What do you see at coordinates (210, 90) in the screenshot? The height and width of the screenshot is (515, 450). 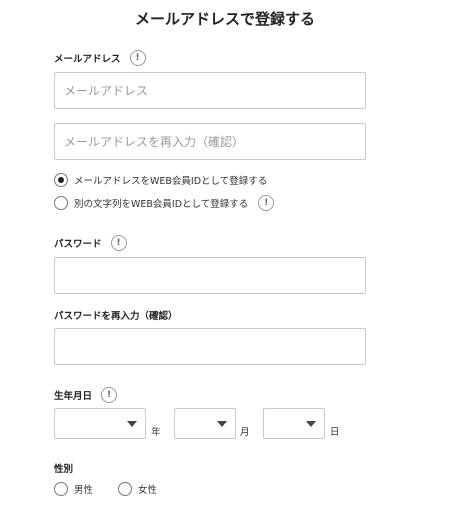 I see `email-input` at bounding box center [210, 90].